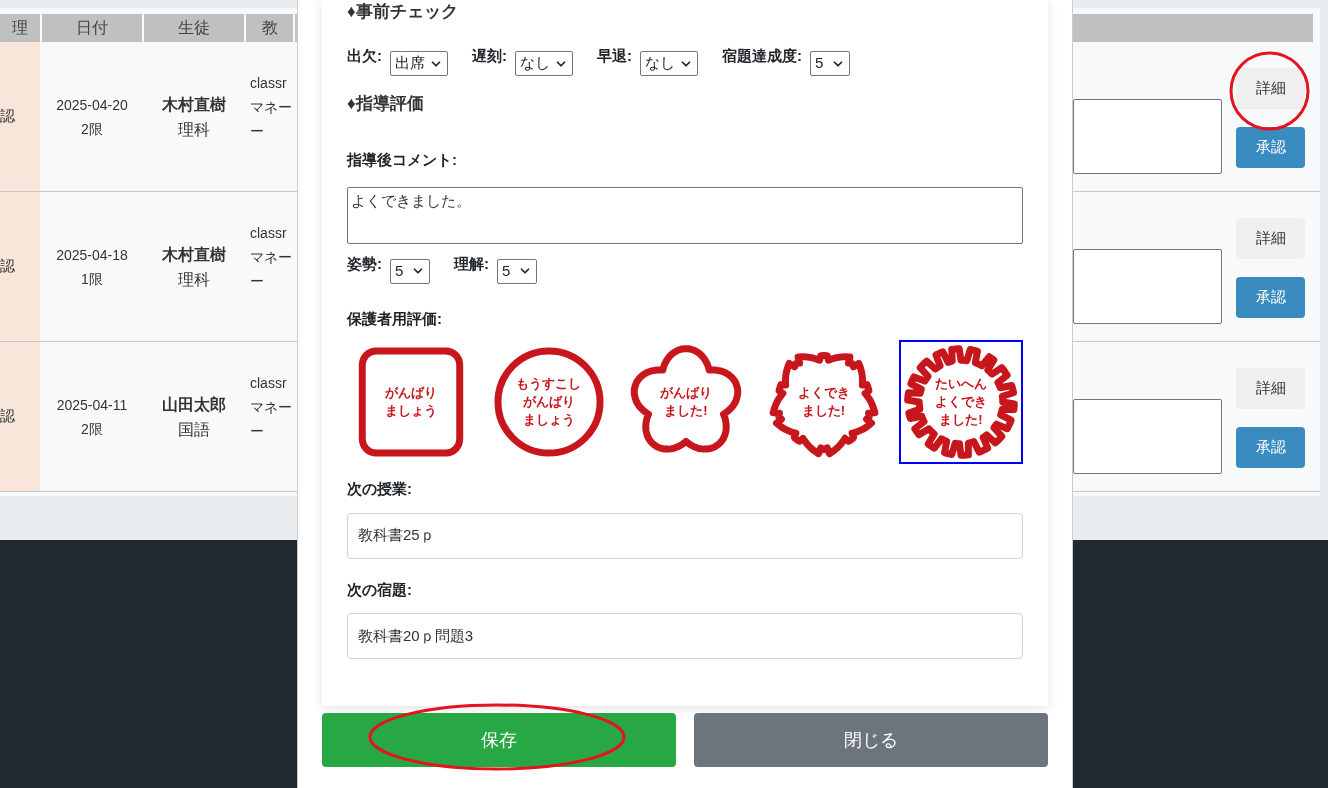 The image size is (1328, 788). I want to click on close-button: 閉じる, so click(871, 740).